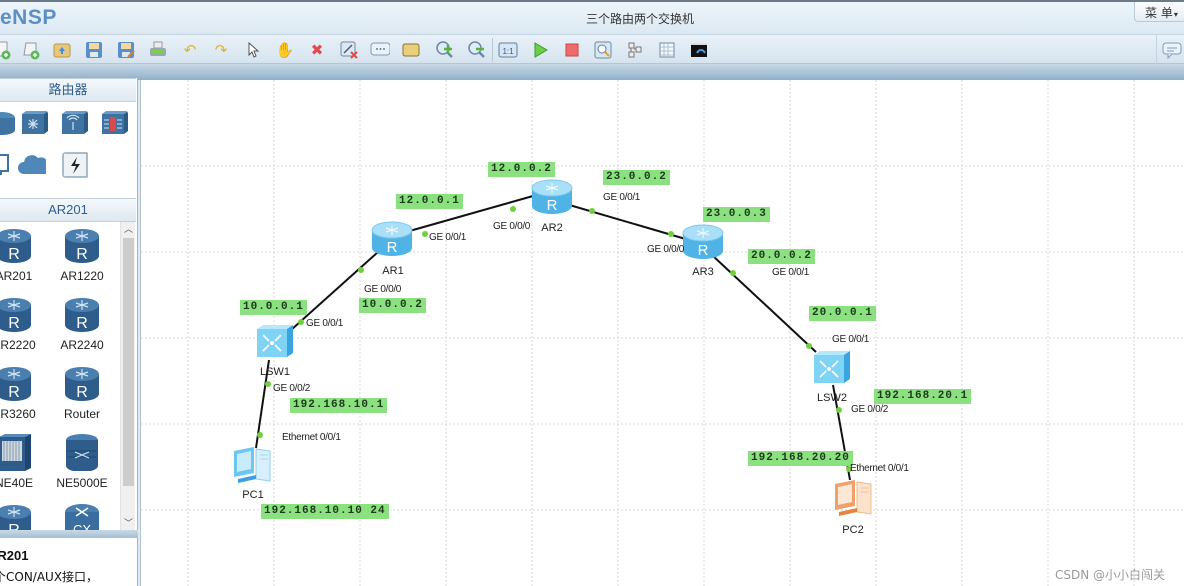 The image size is (1184, 586). What do you see at coordinates (703, 242) in the screenshot?
I see `router-AR3: R` at bounding box center [703, 242].